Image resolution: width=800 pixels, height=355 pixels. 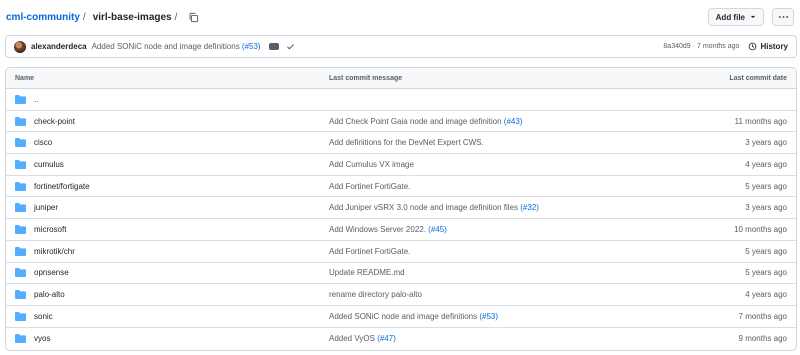 What do you see at coordinates (762, 338) in the screenshot?
I see `commit-date-cell: 9 months ago` at bounding box center [762, 338].